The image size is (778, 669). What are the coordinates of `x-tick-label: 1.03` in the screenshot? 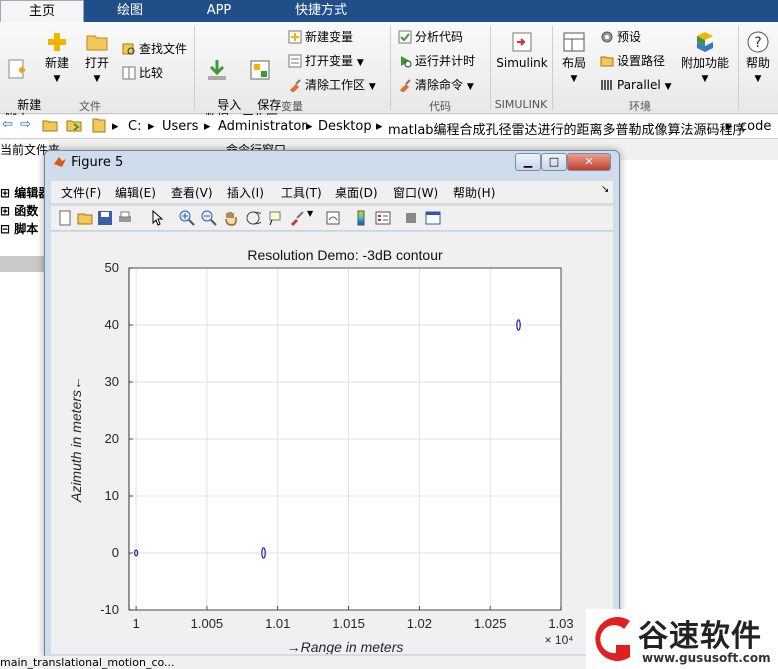 It's located at (560, 623).